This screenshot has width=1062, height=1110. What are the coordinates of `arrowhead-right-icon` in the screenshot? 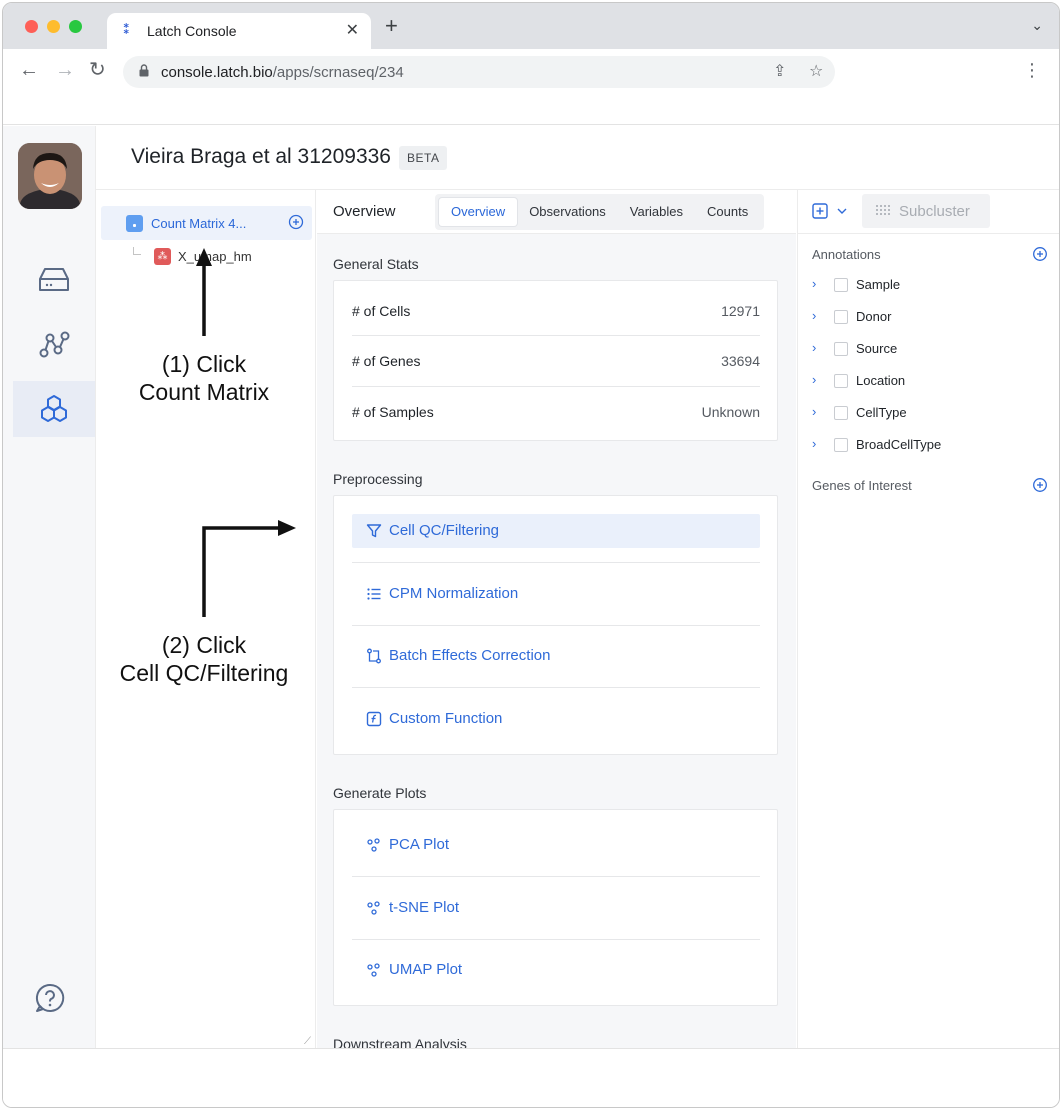 It's located at (287, 528).